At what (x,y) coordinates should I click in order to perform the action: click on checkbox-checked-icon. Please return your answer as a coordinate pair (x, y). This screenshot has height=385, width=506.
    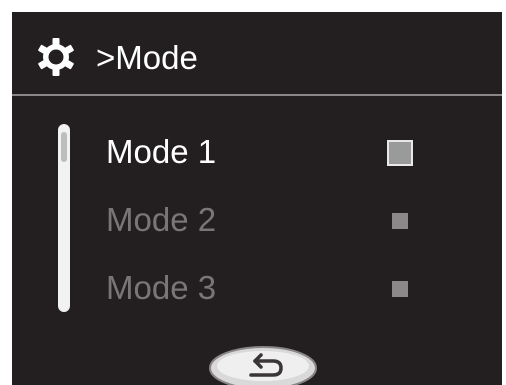
    Looking at the image, I should click on (400, 153).